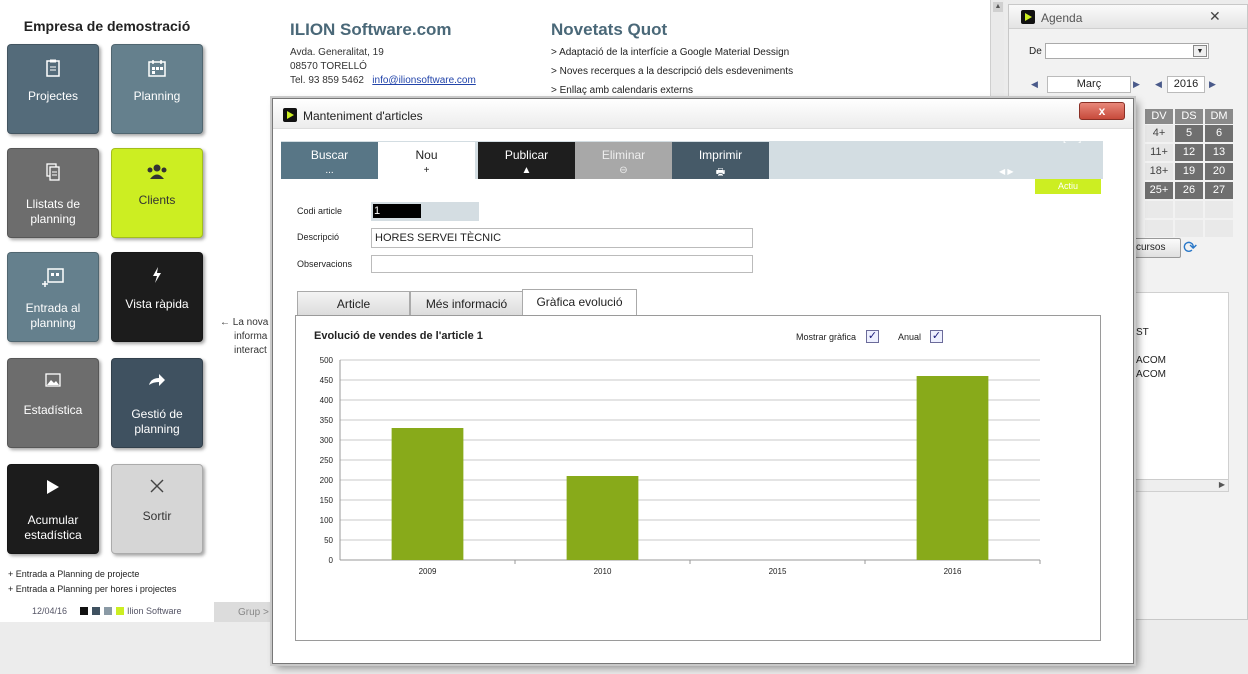 The image size is (1248, 674). Describe the element at coordinates (1186, 84) in the screenshot. I see `year-field: 2016` at that location.